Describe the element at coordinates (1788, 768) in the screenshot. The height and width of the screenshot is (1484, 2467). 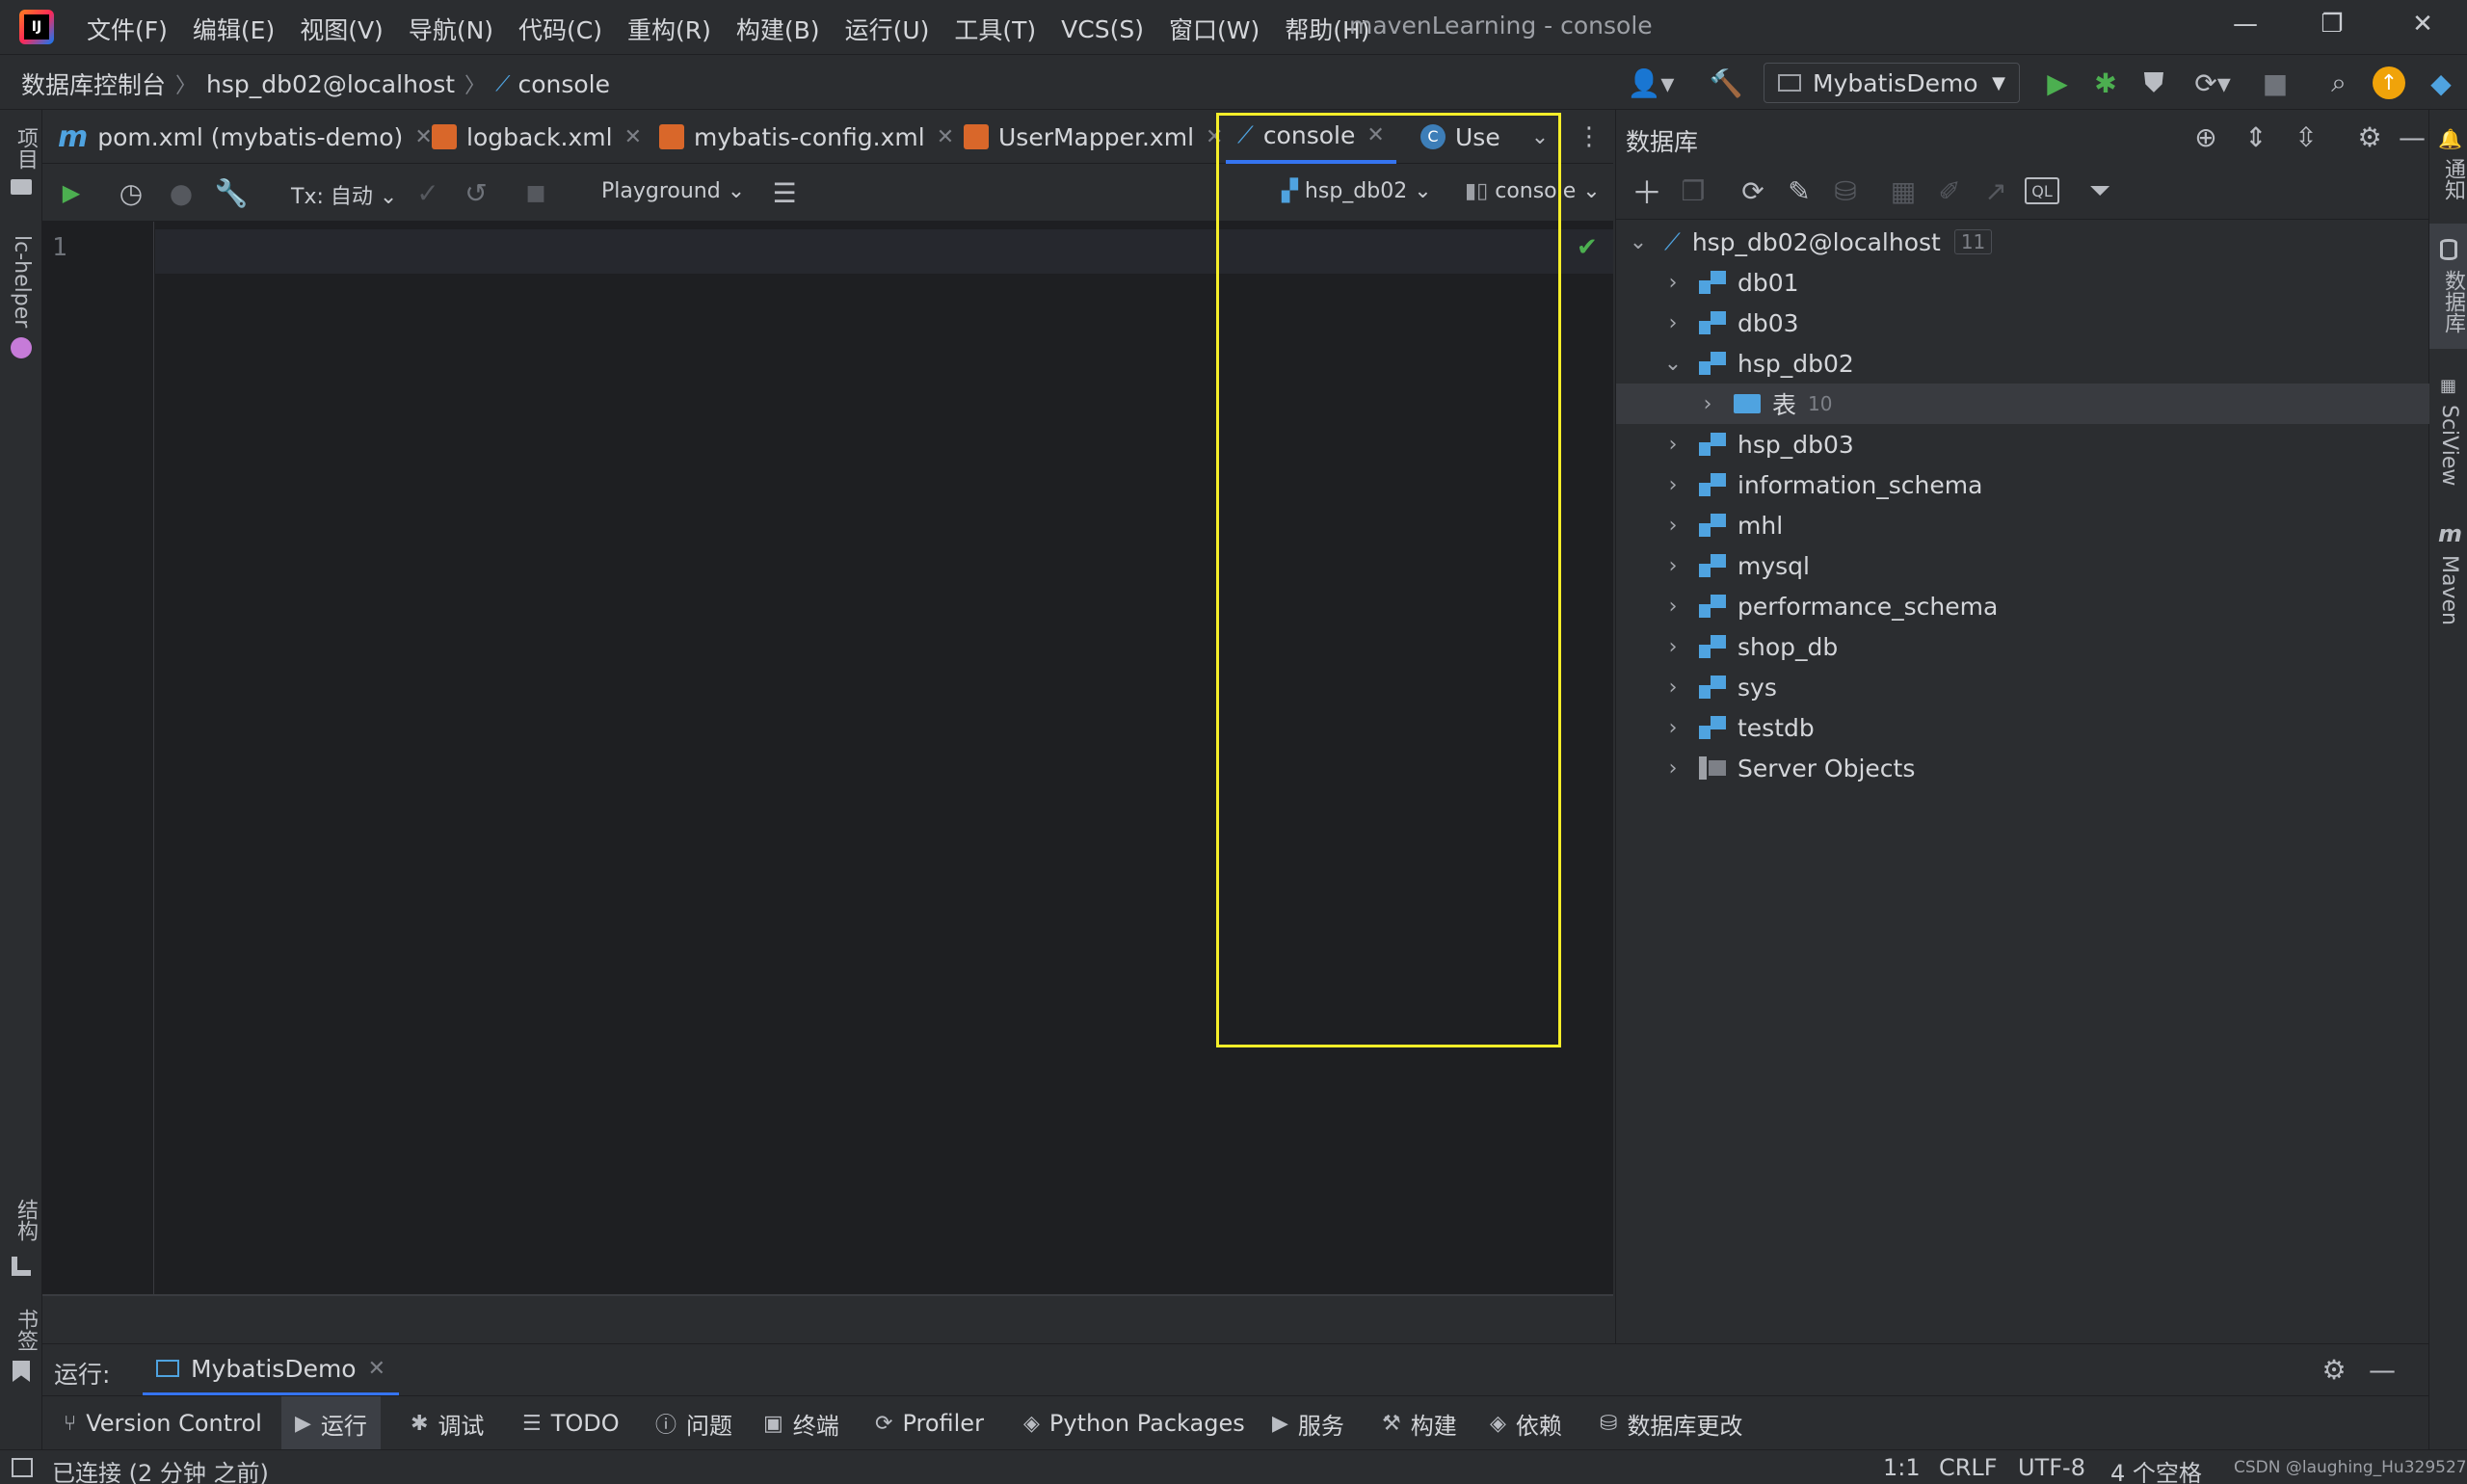
I see `tree-item-server-objects: › Server Objects` at that location.